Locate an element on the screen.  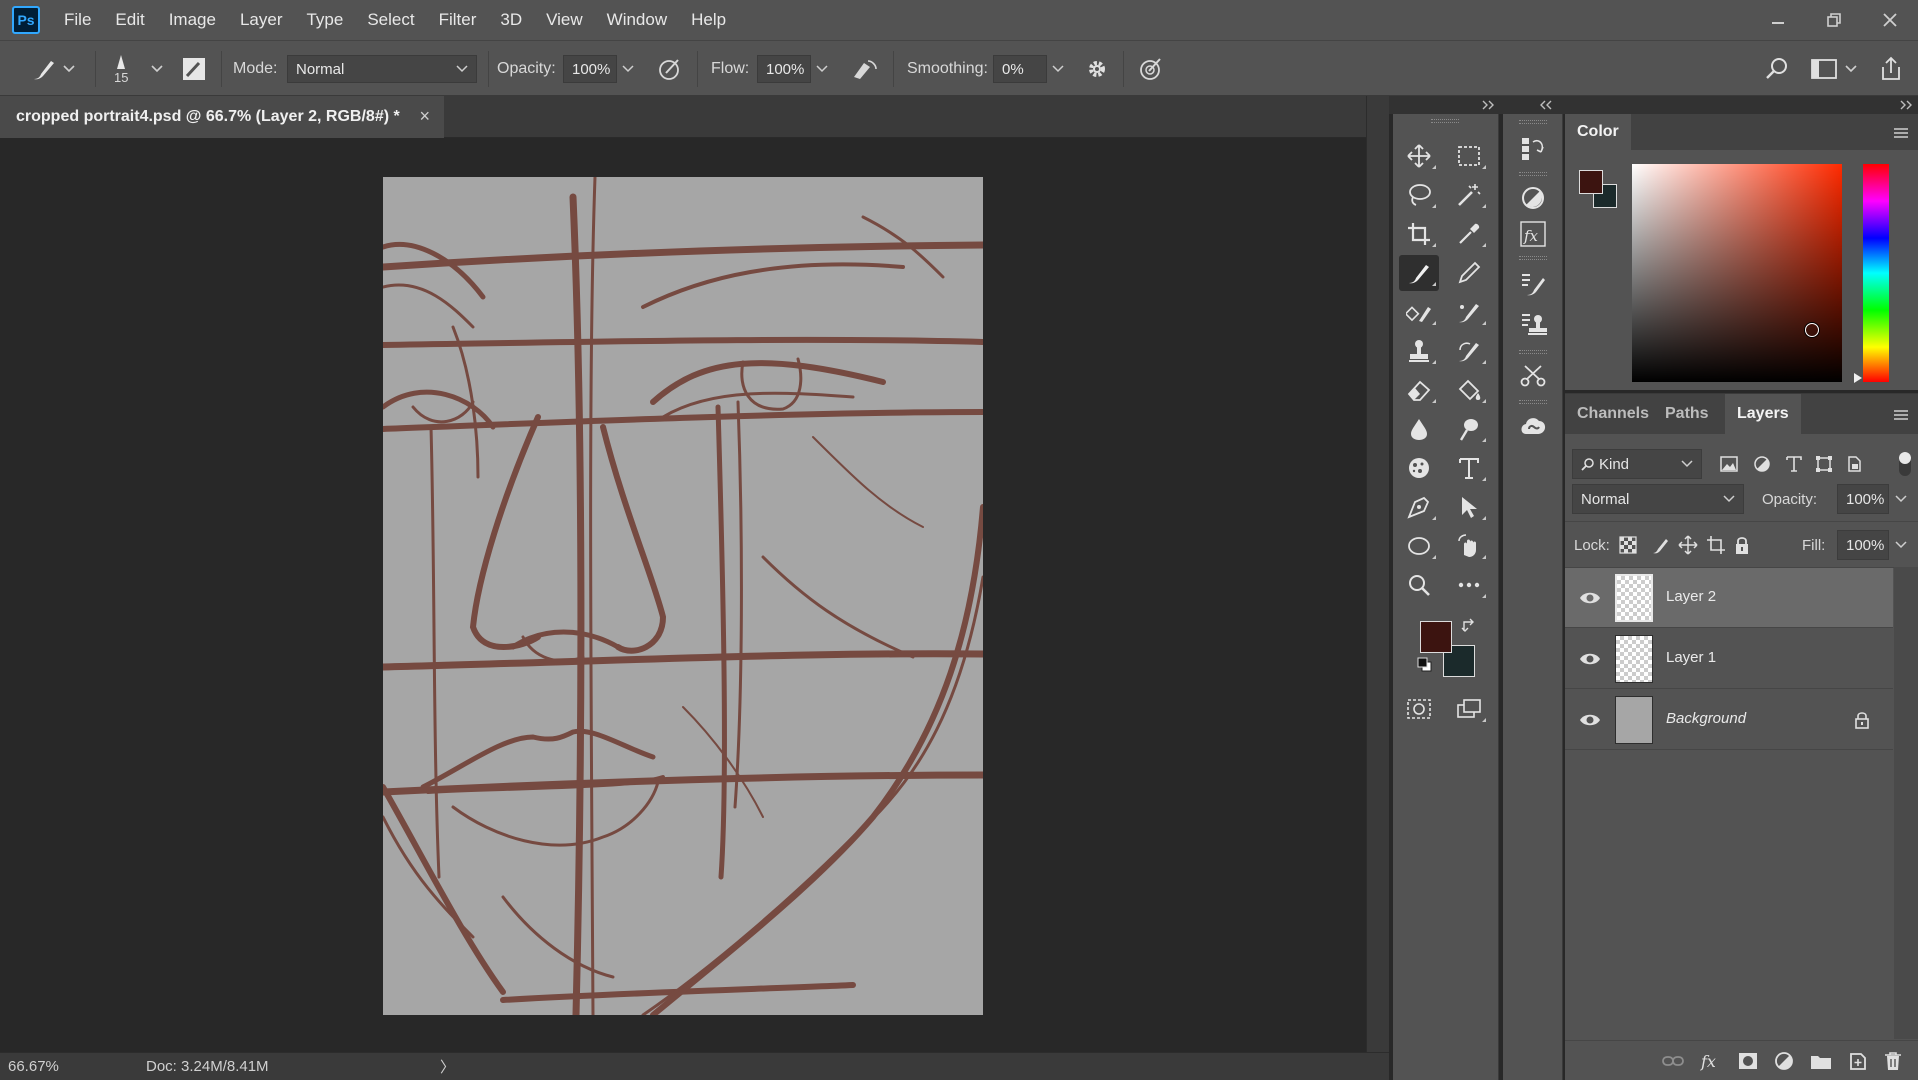
restore-button is located at coordinates (1834, 20).